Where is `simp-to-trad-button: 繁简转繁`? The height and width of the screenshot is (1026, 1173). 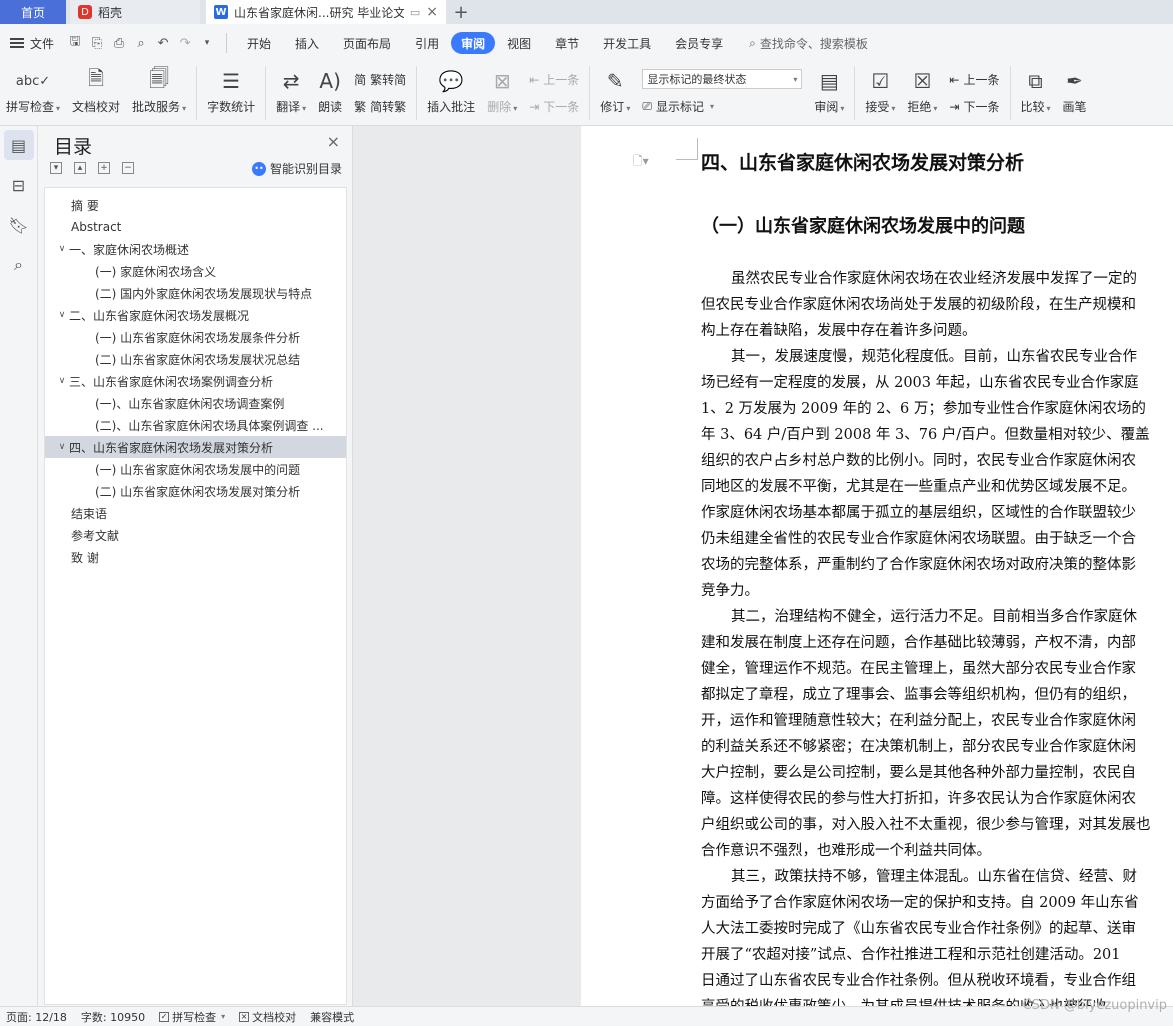
simp-to-trad-button: 繁简转繁 is located at coordinates (380, 107).